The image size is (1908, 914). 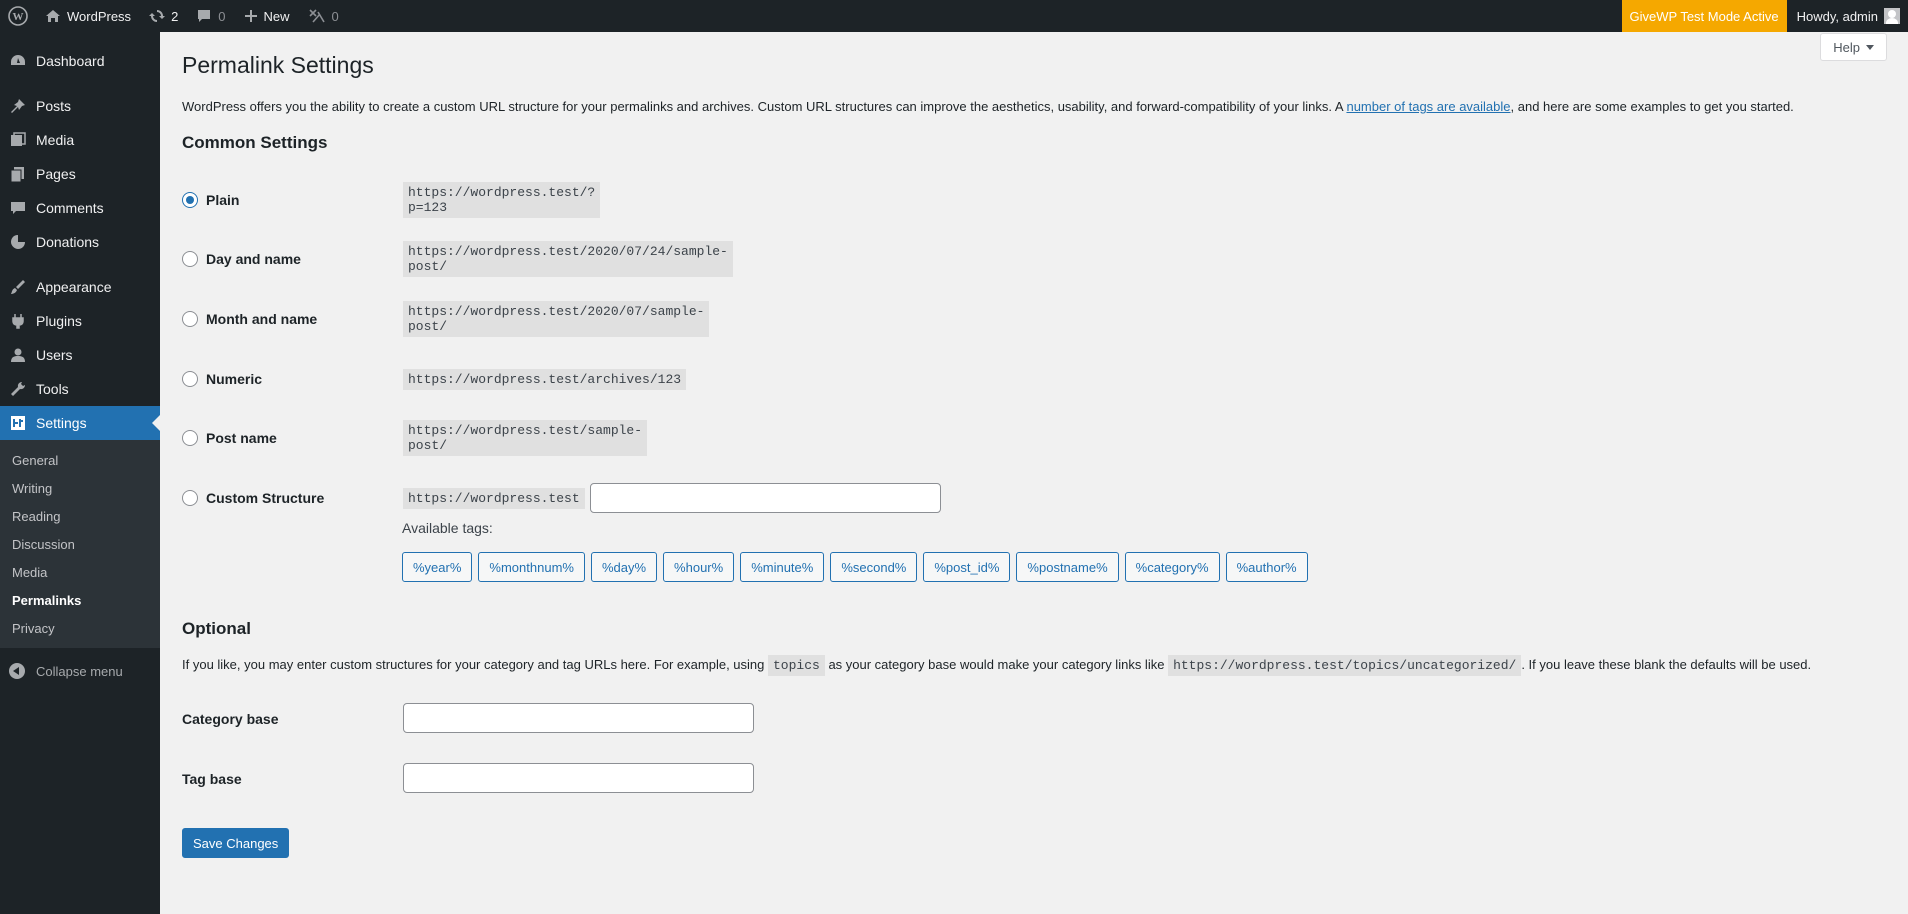 I want to click on common-settings-heading: Common Settings, so click(x=255, y=142).